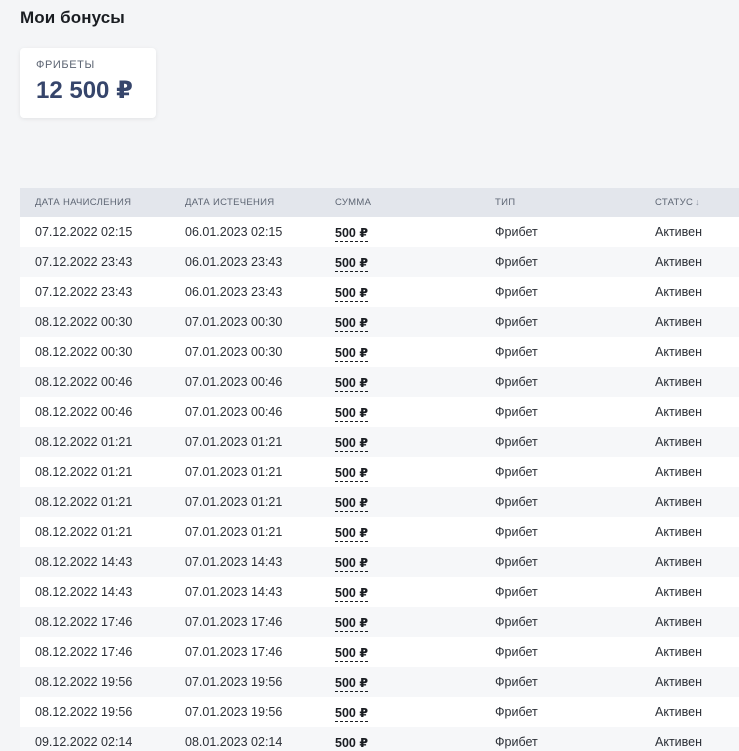 This screenshot has width=739, height=751. I want to click on balance-value: 12 500 ₽, so click(84, 90).